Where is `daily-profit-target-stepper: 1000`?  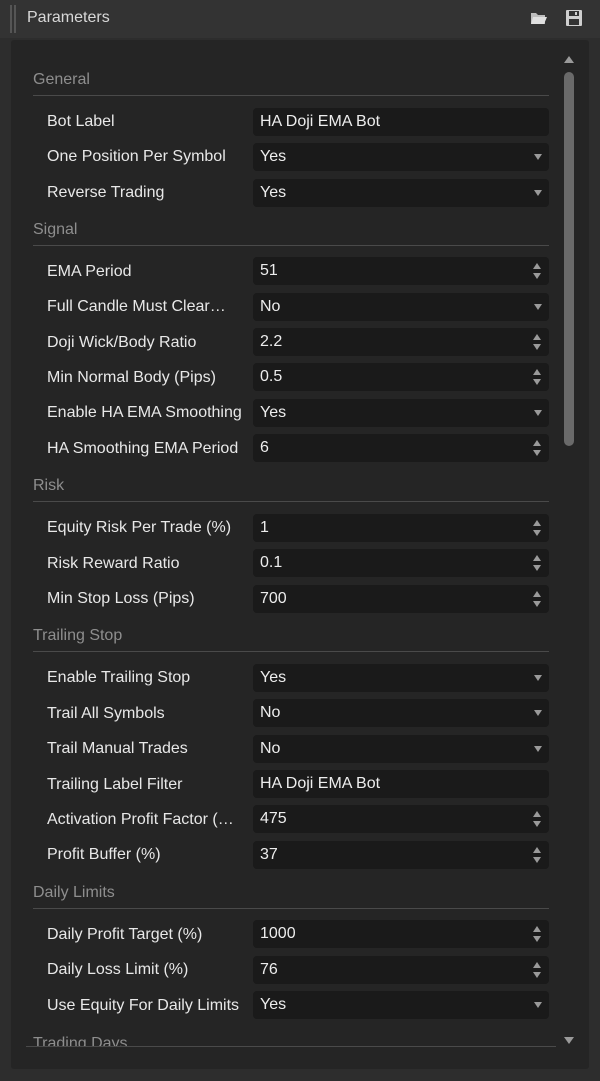
daily-profit-target-stepper: 1000 is located at coordinates (401, 934).